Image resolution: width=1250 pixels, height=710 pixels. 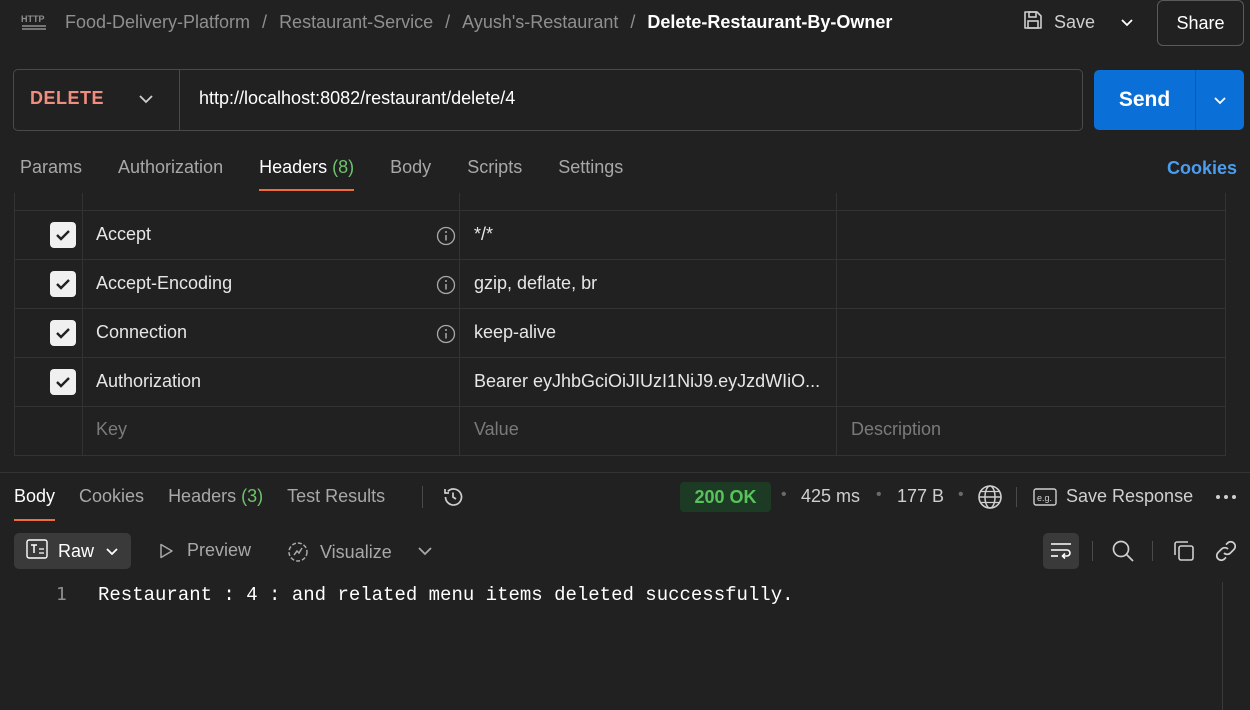 I want to click on preview-label: Preview, so click(x=219, y=550).